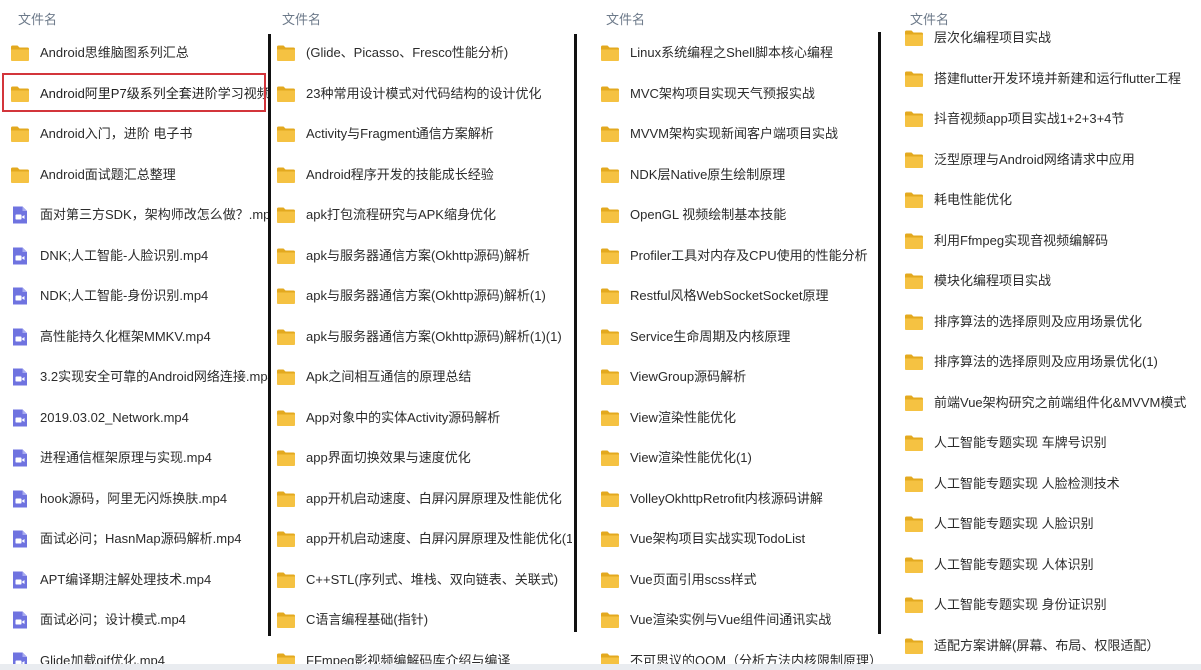  Describe the element at coordinates (1052, 38) in the screenshot. I see `folder-item: 层次化编程项目实战` at that location.